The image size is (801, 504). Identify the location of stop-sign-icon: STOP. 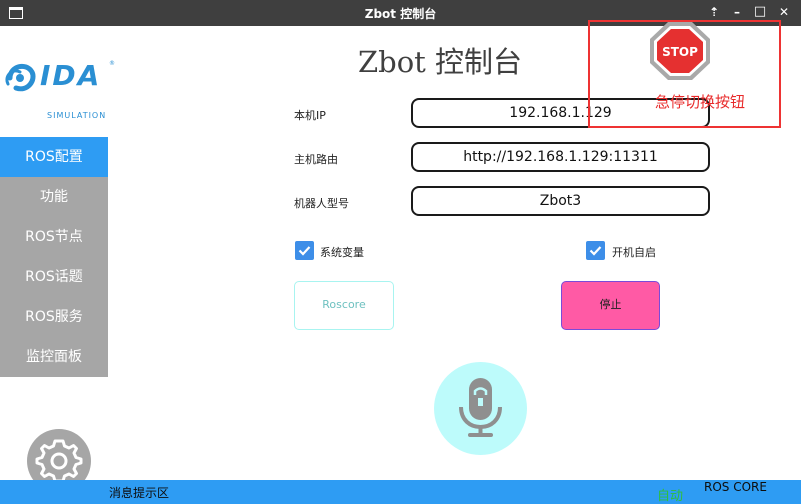
(680, 51).